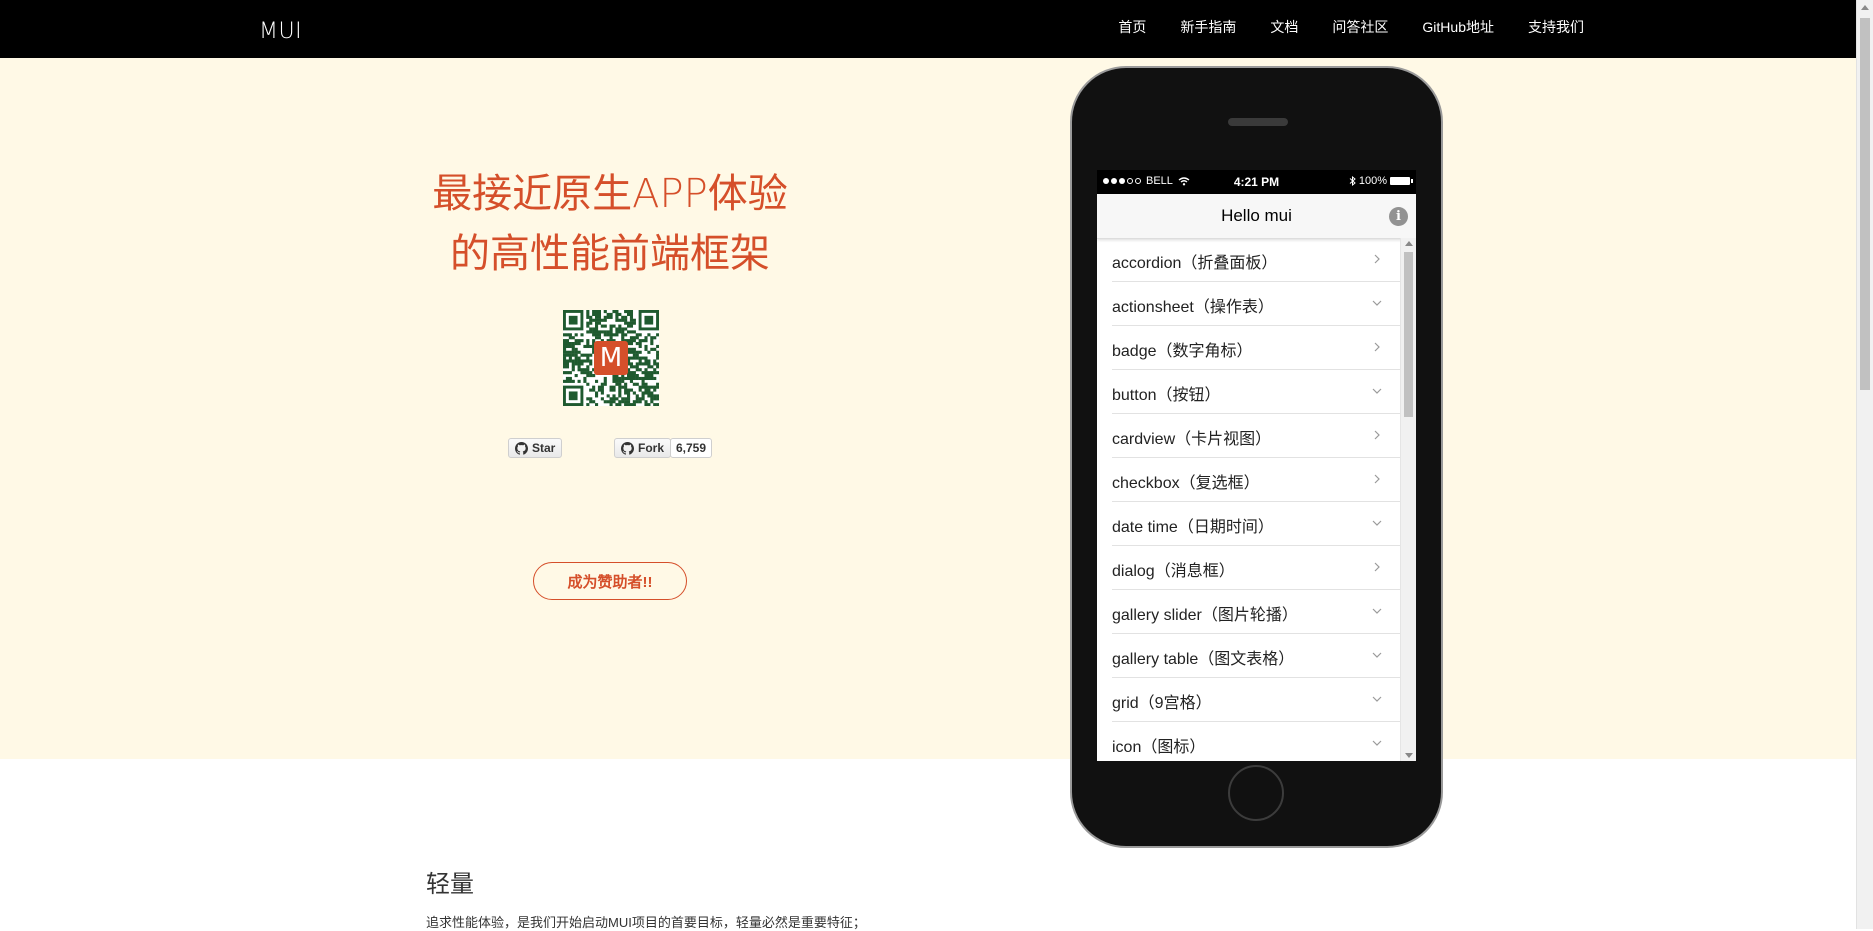 This screenshot has height=931, width=1873. What do you see at coordinates (1256, 524) in the screenshot?
I see `list-item: date time（日期时间）` at bounding box center [1256, 524].